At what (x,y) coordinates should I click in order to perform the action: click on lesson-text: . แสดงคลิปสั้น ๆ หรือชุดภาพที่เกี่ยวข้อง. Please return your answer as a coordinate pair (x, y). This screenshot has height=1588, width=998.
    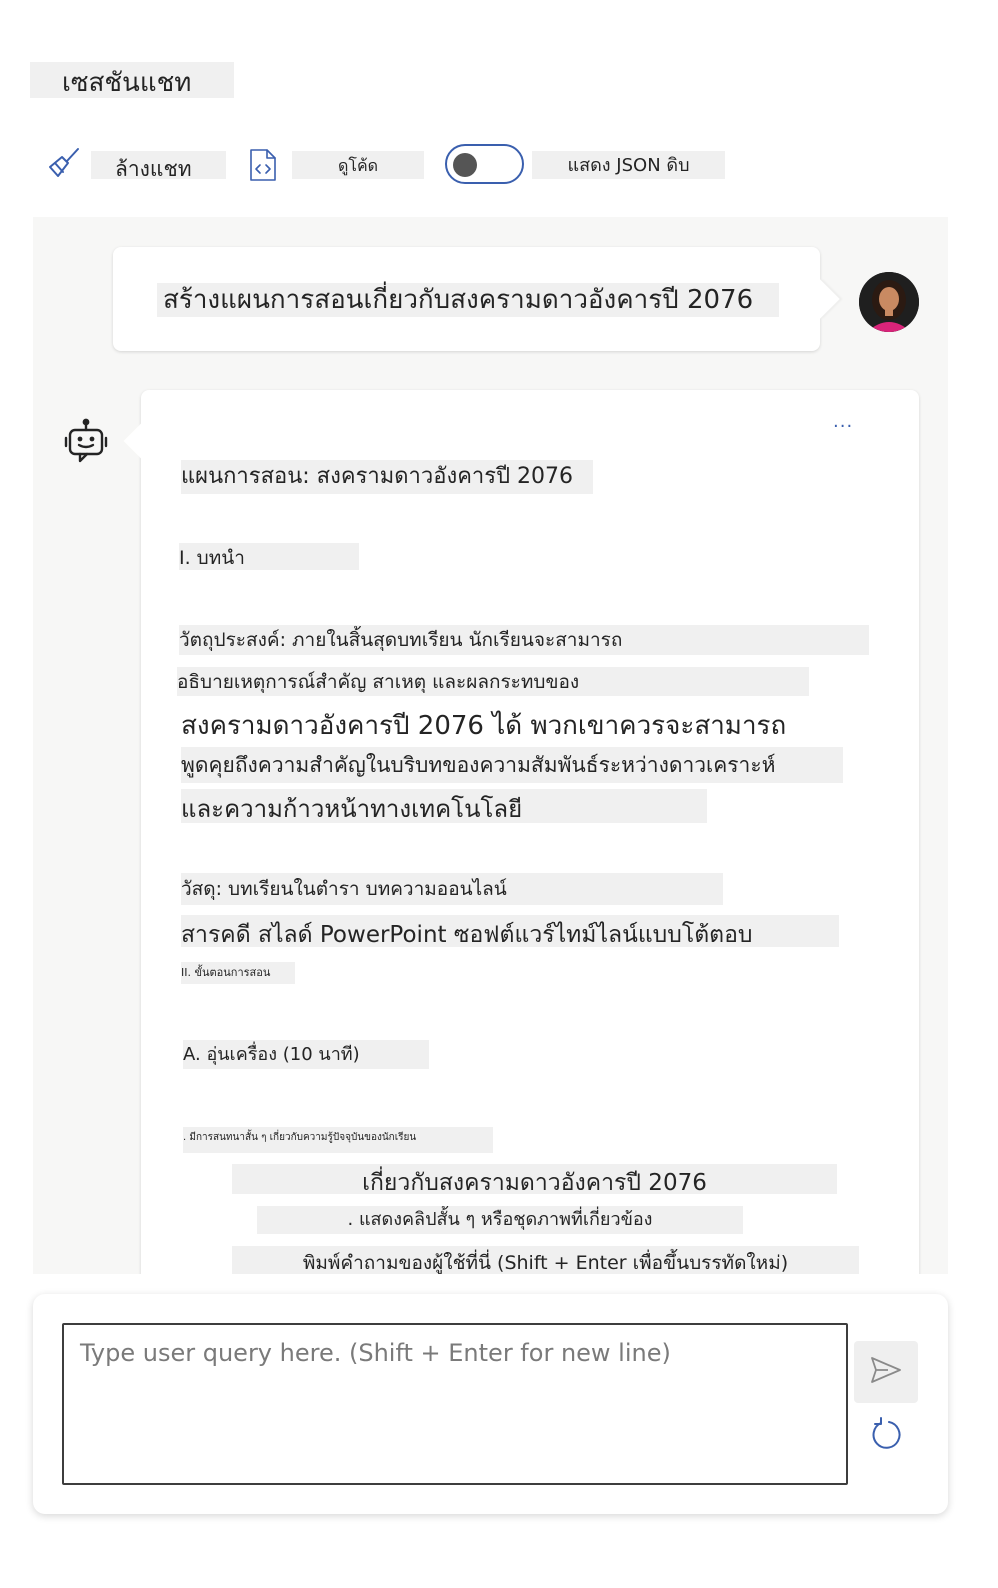
    Looking at the image, I should click on (500, 1220).